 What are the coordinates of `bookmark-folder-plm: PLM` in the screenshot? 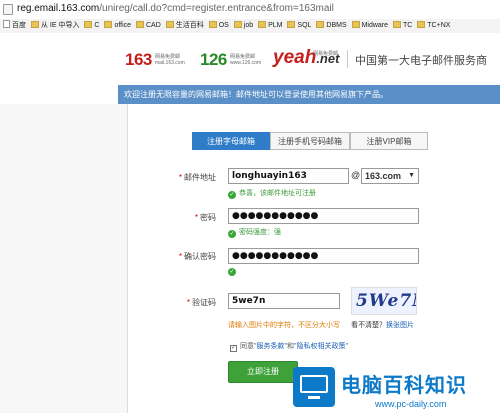 It's located at (270, 26).